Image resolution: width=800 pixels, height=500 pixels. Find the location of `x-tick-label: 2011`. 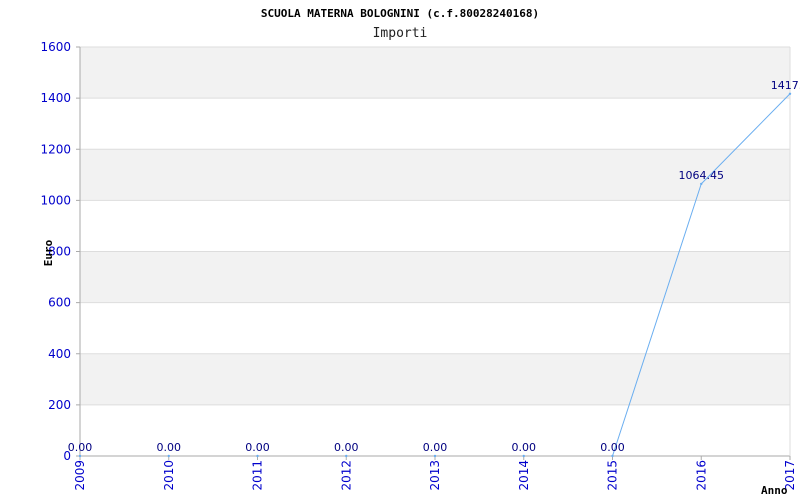

x-tick-label: 2011 is located at coordinates (258, 475).